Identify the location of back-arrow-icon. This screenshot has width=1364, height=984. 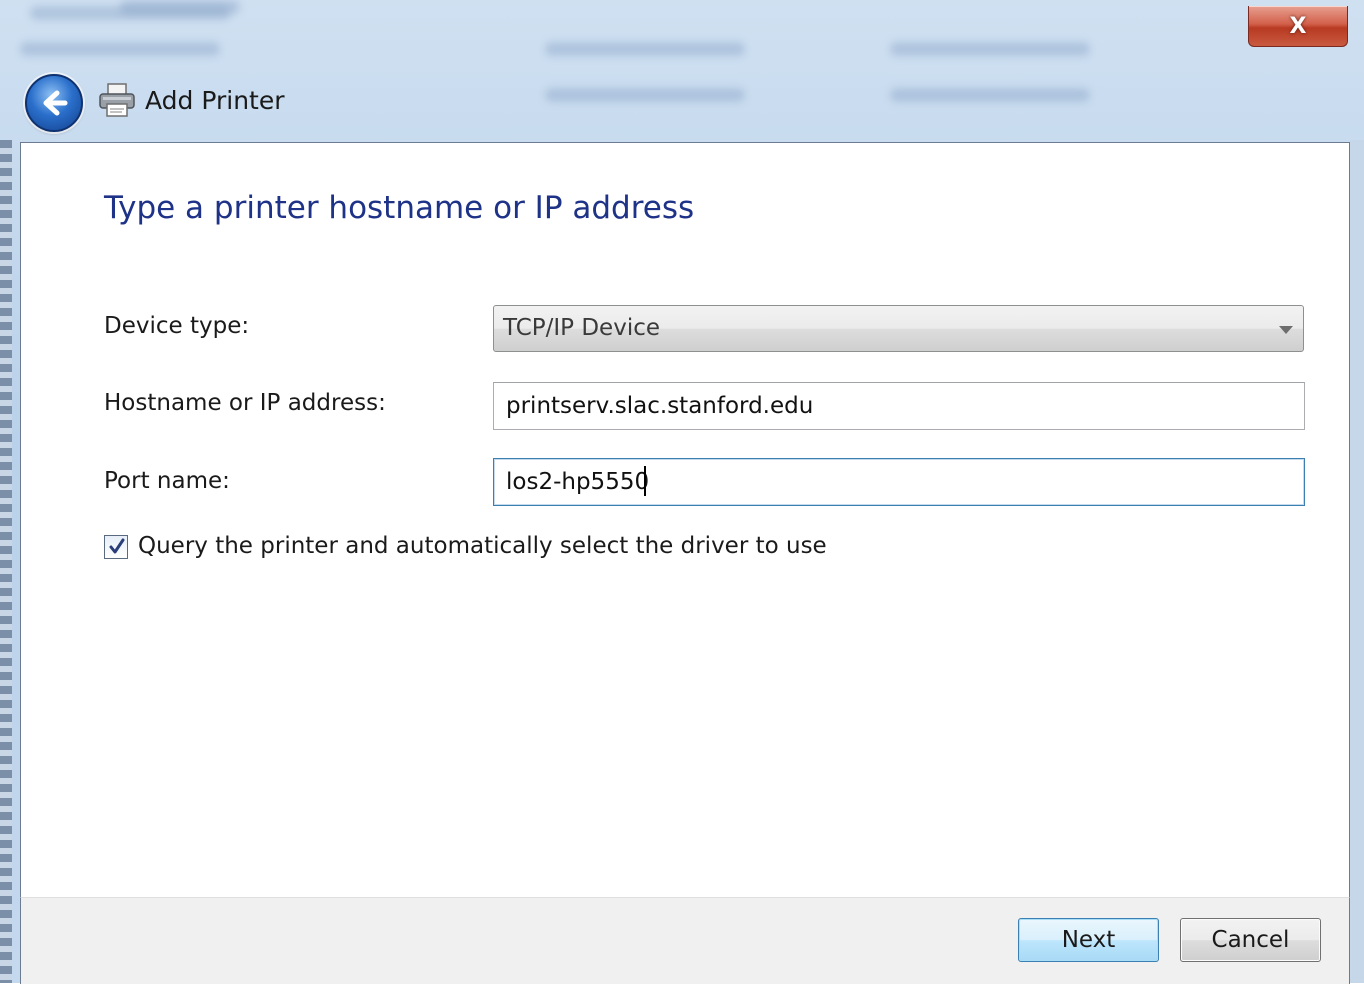
(55, 103).